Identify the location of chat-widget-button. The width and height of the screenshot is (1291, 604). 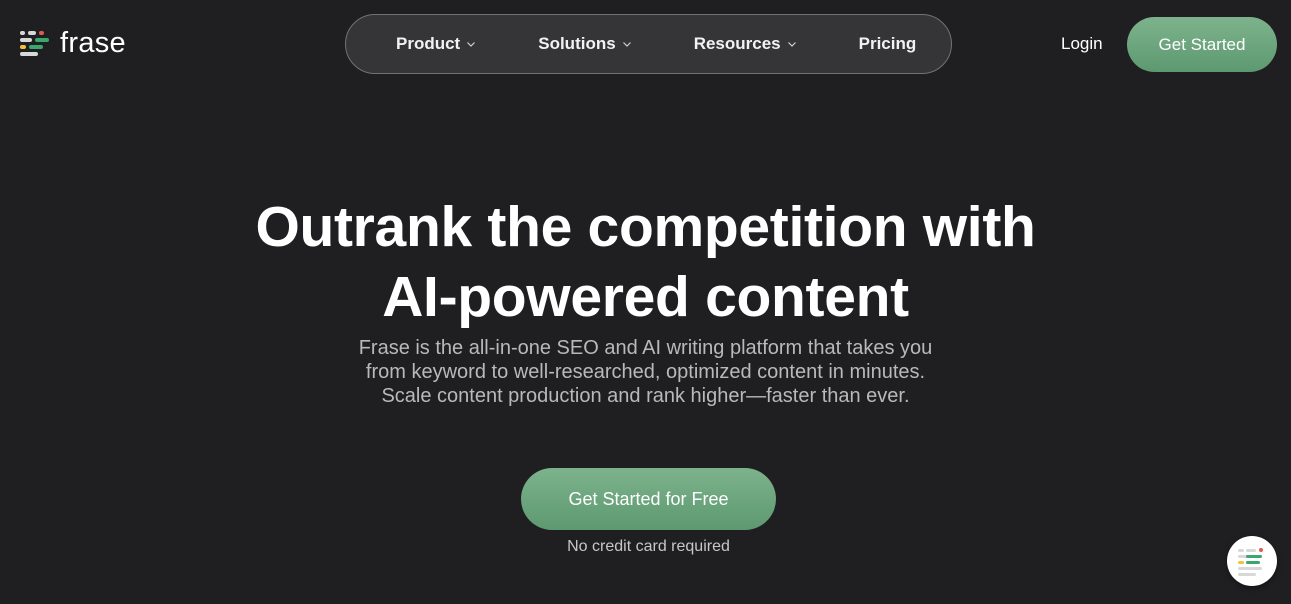
(1252, 561).